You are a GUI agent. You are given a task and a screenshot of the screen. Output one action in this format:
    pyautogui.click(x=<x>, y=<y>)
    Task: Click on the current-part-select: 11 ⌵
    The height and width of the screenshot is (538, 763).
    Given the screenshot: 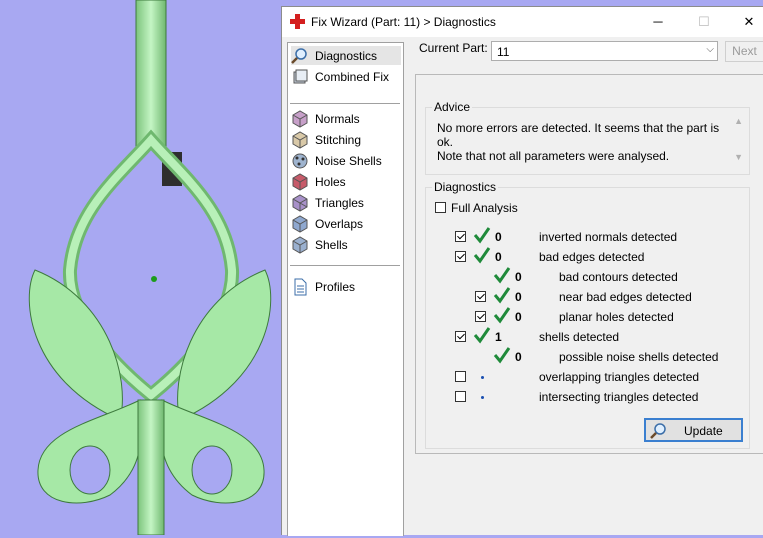 What is the action you would take?
    pyautogui.click(x=604, y=51)
    